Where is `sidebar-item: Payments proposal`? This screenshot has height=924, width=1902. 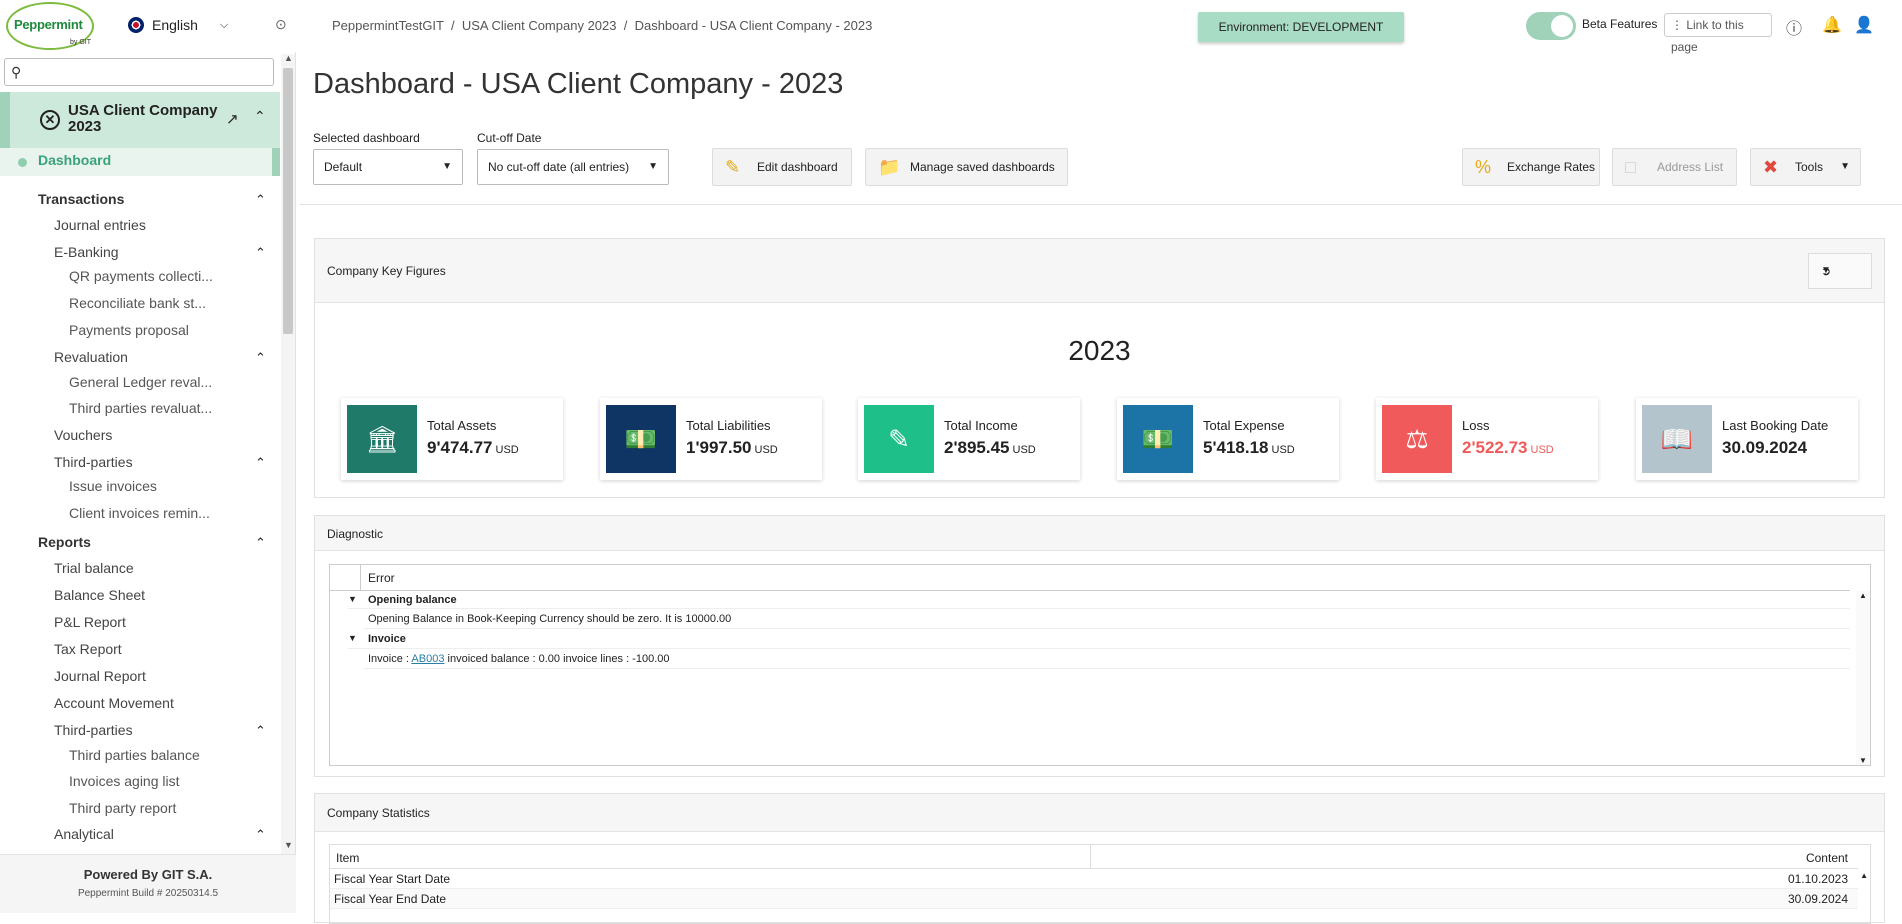 sidebar-item: Payments proposal is located at coordinates (129, 330).